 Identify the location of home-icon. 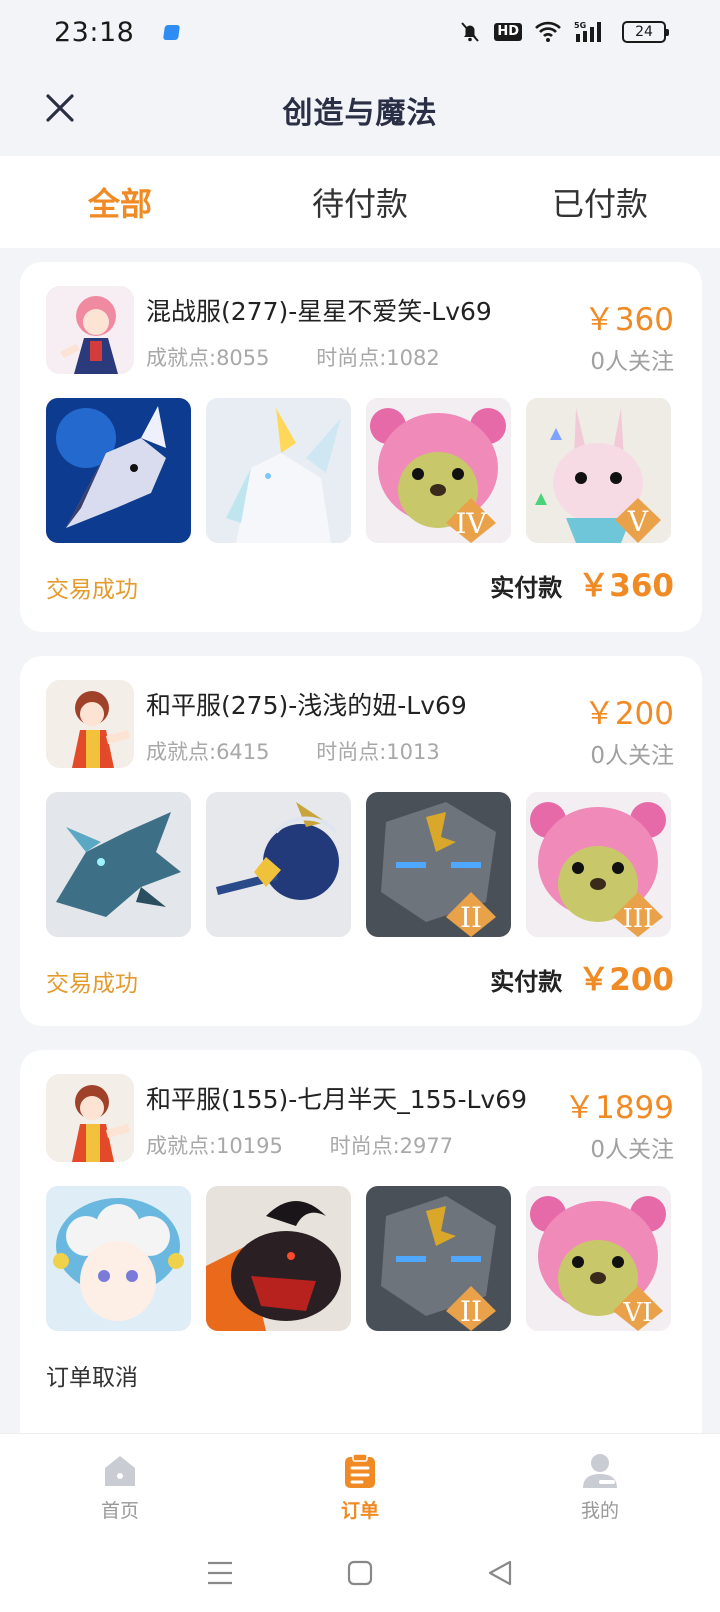
(120, 1471).